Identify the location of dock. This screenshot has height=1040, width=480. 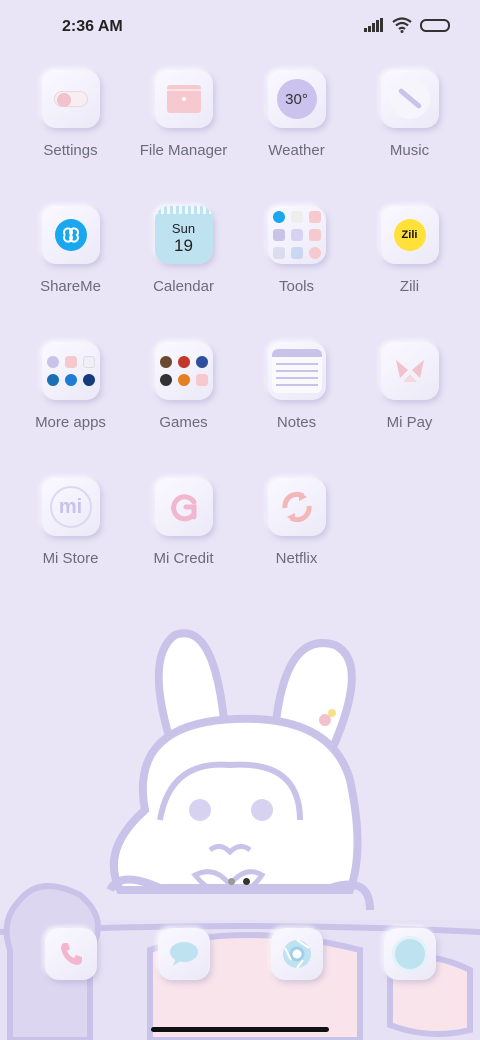
(240, 954).